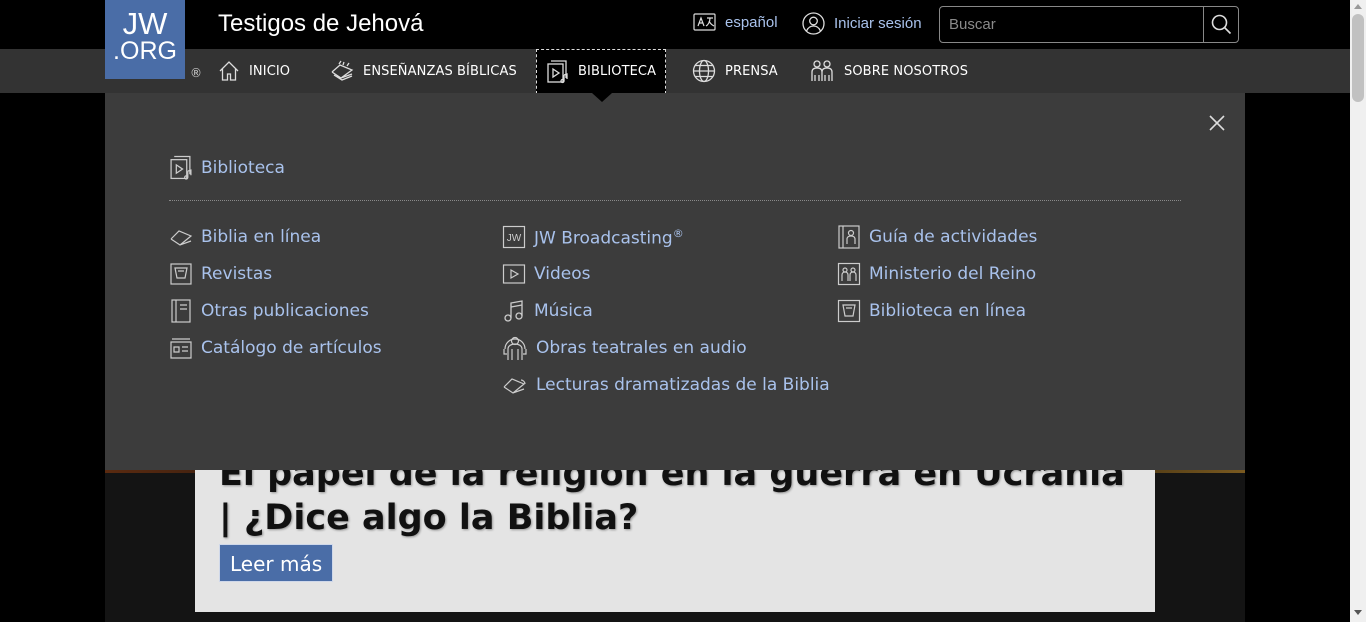 The width and height of the screenshot is (1366, 622). I want to click on drama-figure-icon, so click(515, 348).